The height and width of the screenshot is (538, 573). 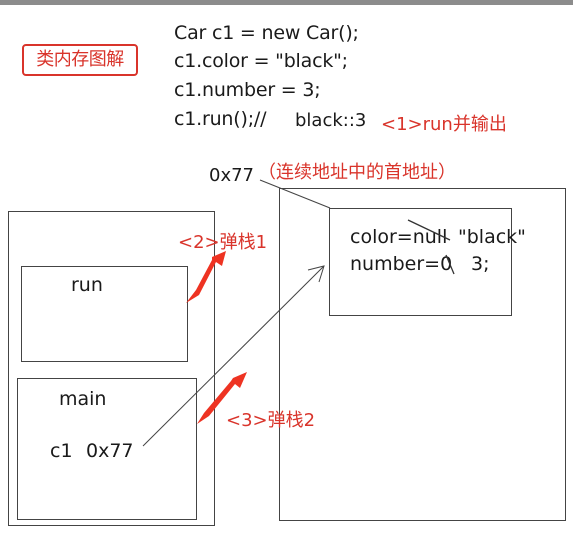 I want to click on red-arrow-2-icon, so click(x=222, y=398).